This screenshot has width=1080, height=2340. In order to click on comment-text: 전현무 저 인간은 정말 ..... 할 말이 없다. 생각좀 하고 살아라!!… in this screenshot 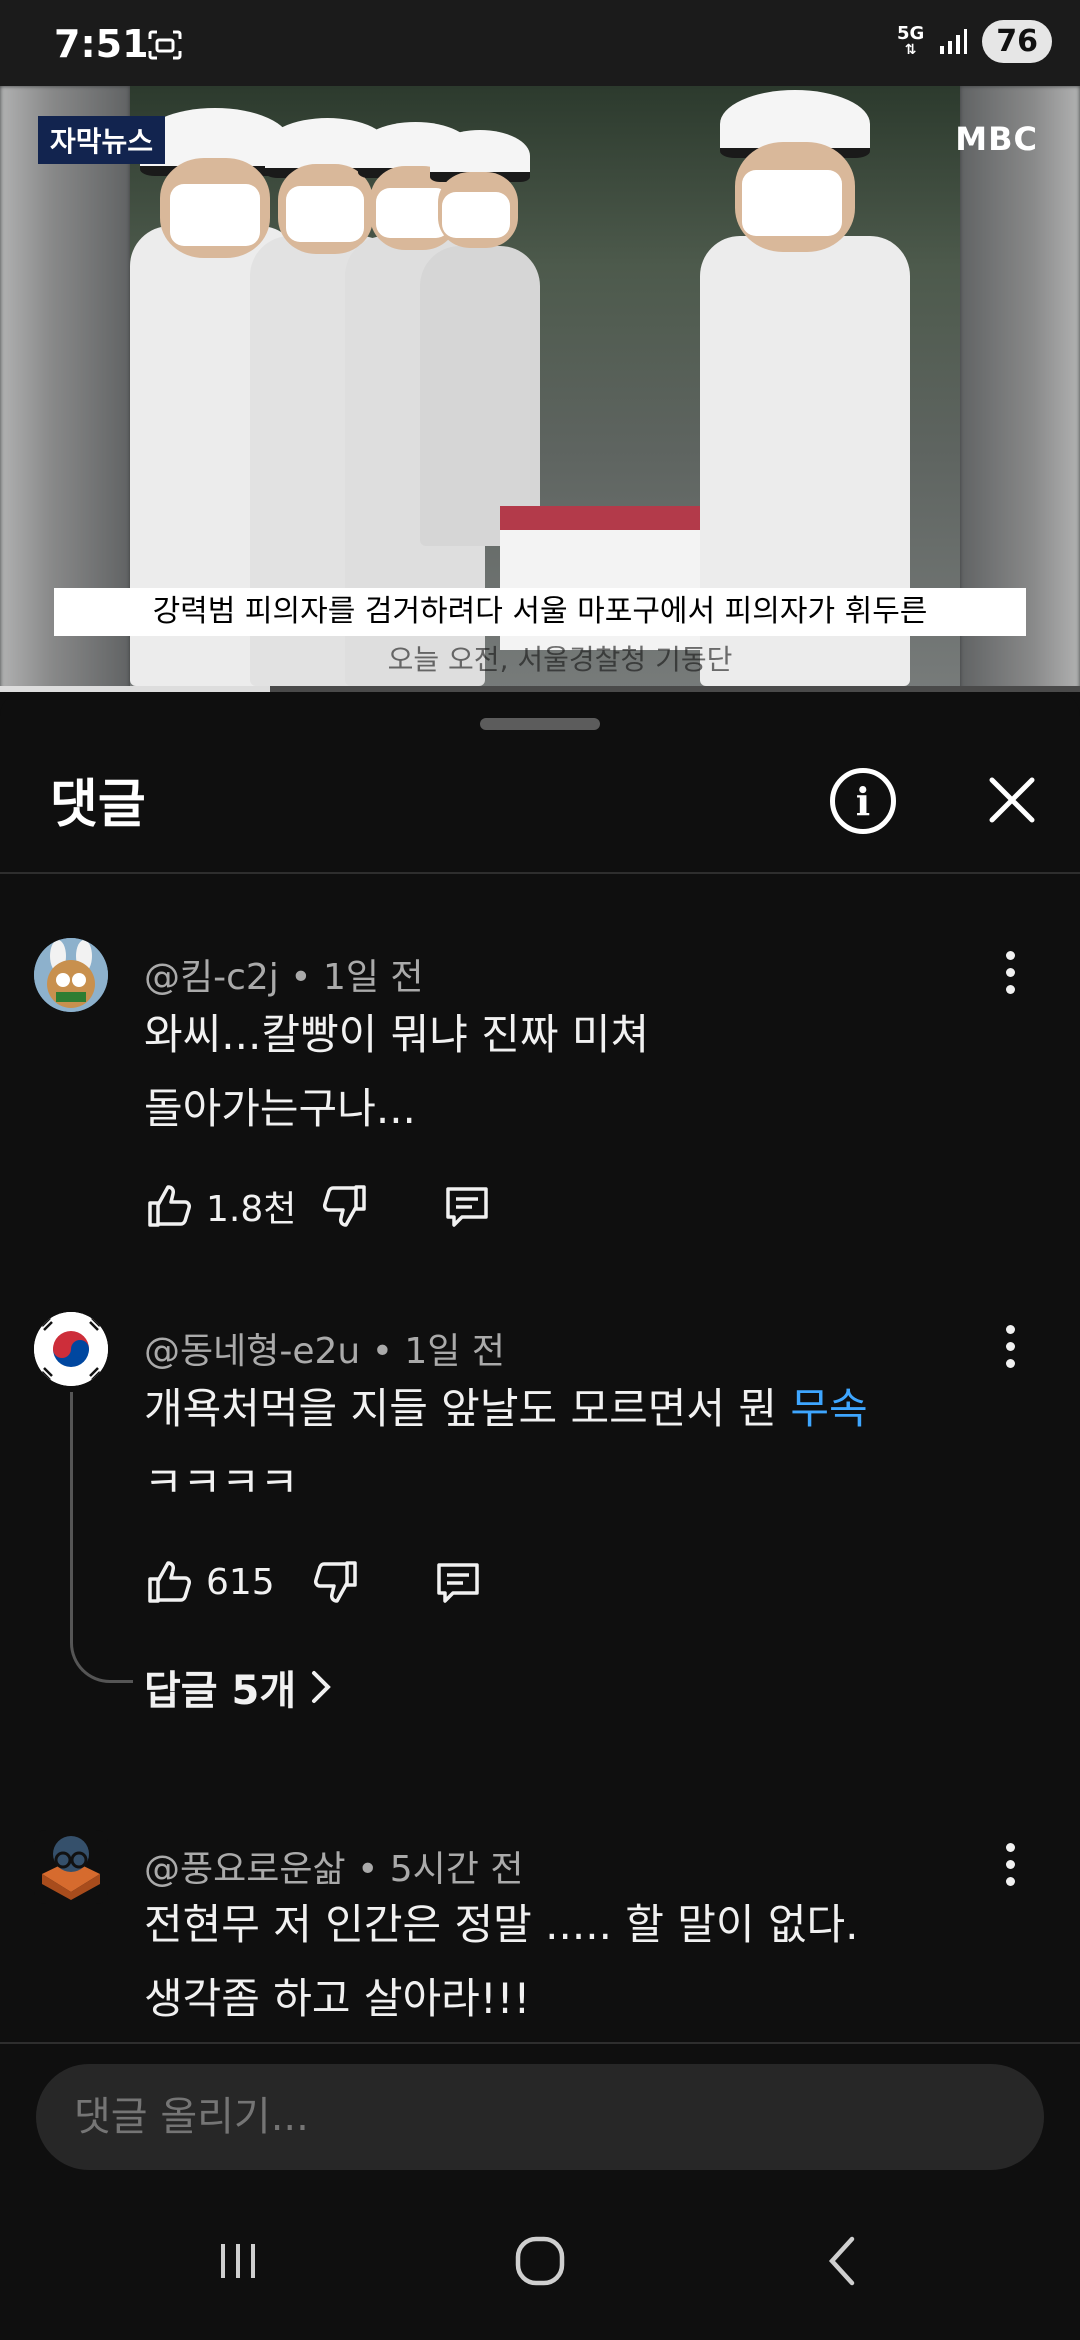, I will do `click(574, 1962)`.